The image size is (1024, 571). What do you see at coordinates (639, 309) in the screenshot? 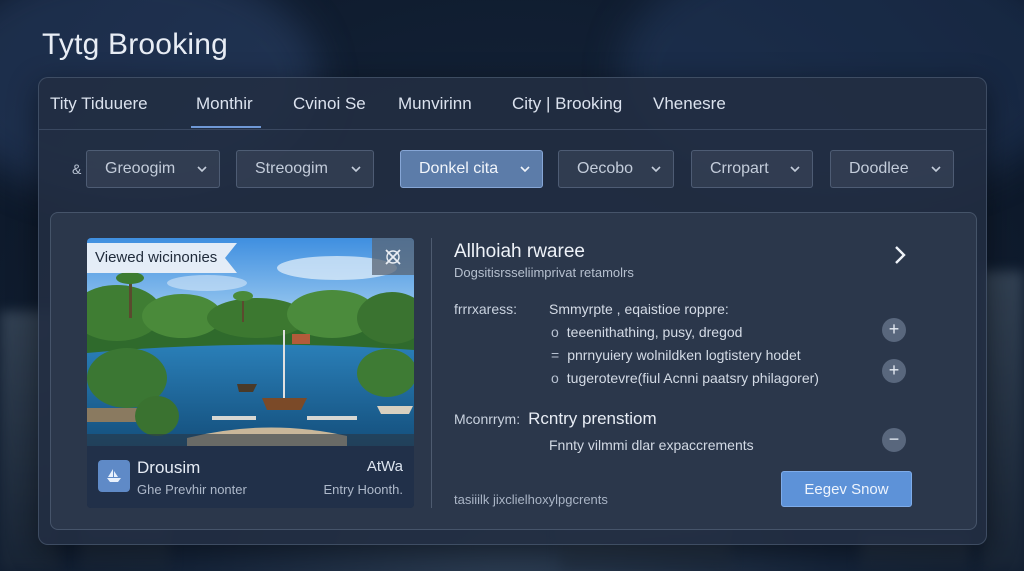
I see `feature-item: Smmyrpte , eqaistioe roppre:` at bounding box center [639, 309].